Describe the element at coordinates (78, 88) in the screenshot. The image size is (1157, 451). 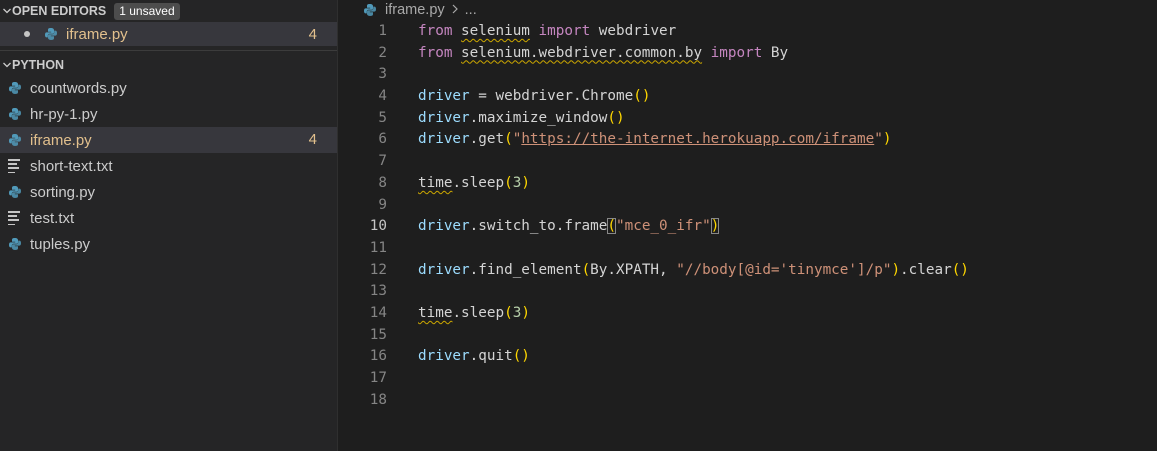
I see `file-name: countwords.py` at that location.